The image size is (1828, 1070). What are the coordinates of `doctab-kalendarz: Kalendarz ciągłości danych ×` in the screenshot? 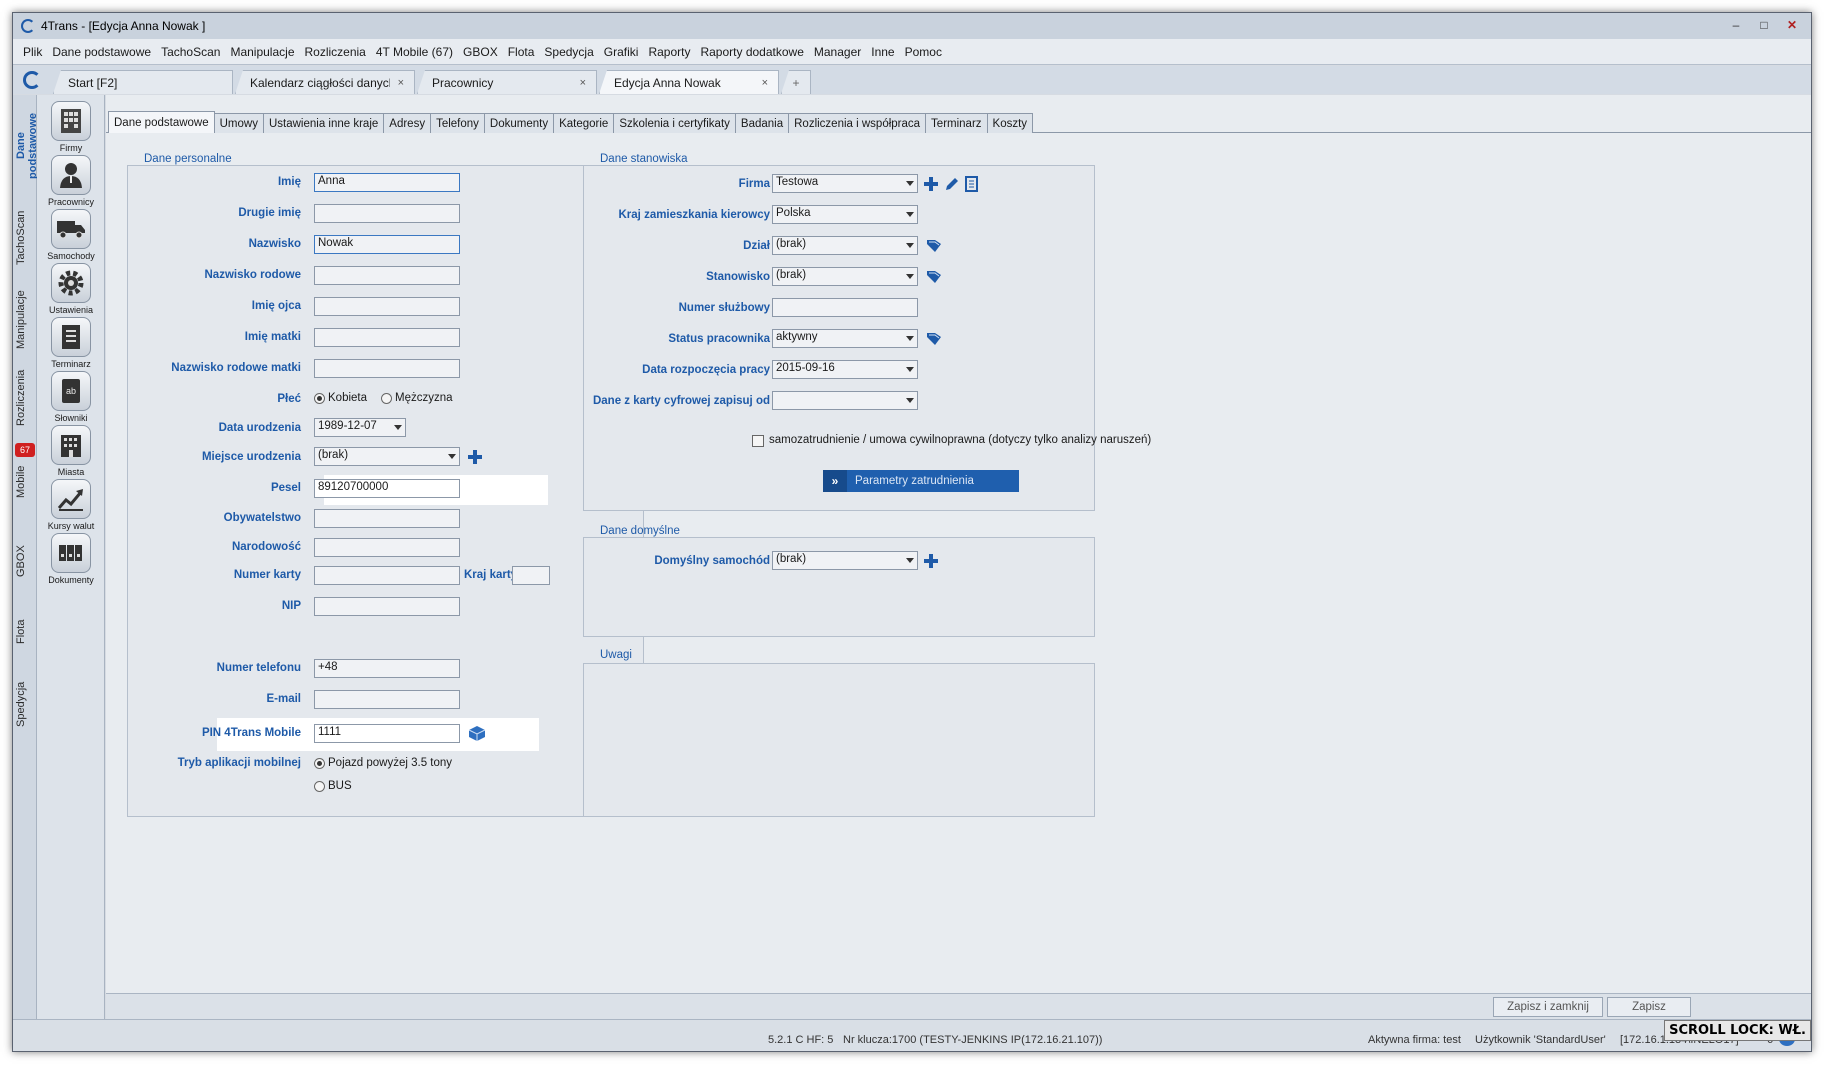 It's located at (325, 82).